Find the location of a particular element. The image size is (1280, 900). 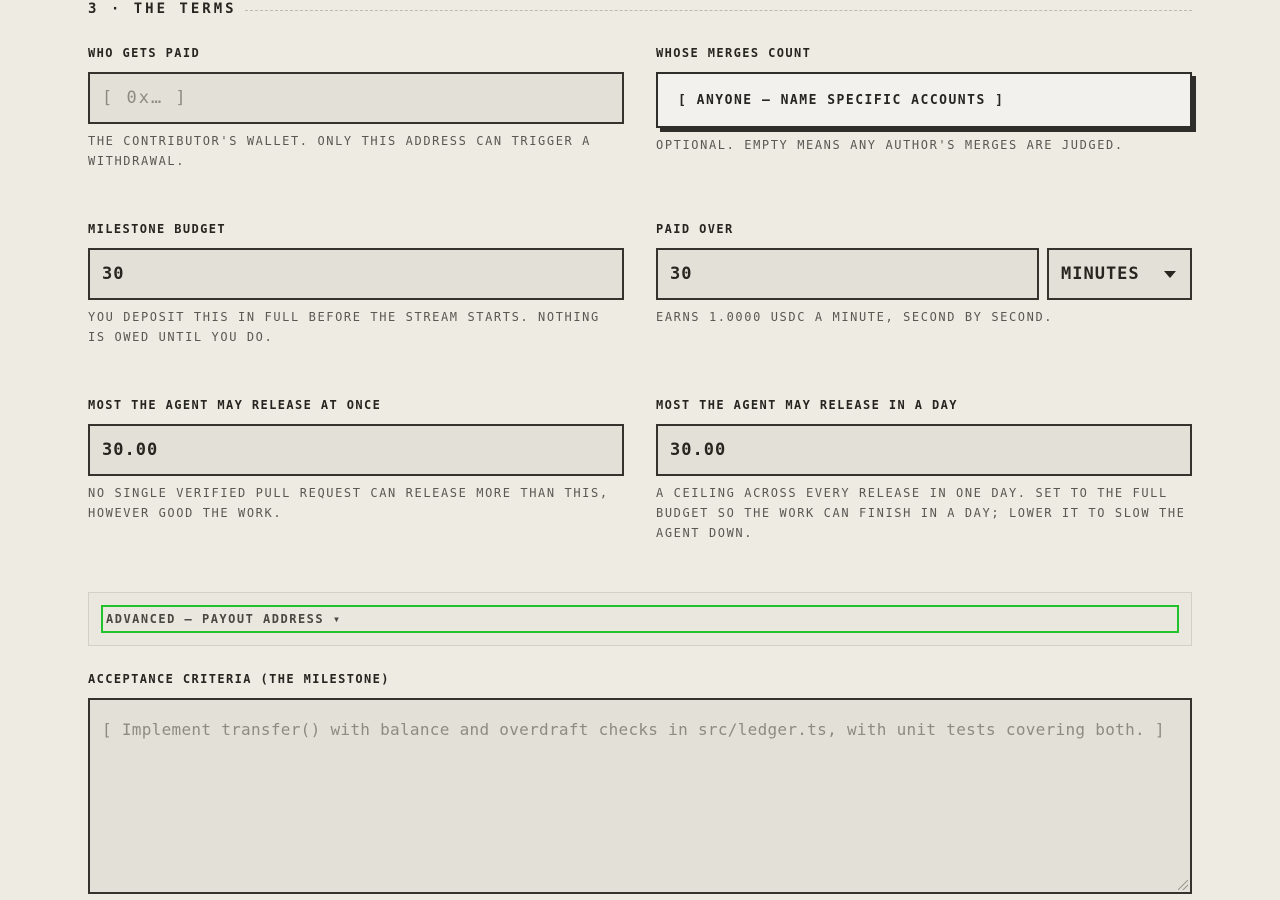

max-release-once-input: 30.00 is located at coordinates (356, 450).